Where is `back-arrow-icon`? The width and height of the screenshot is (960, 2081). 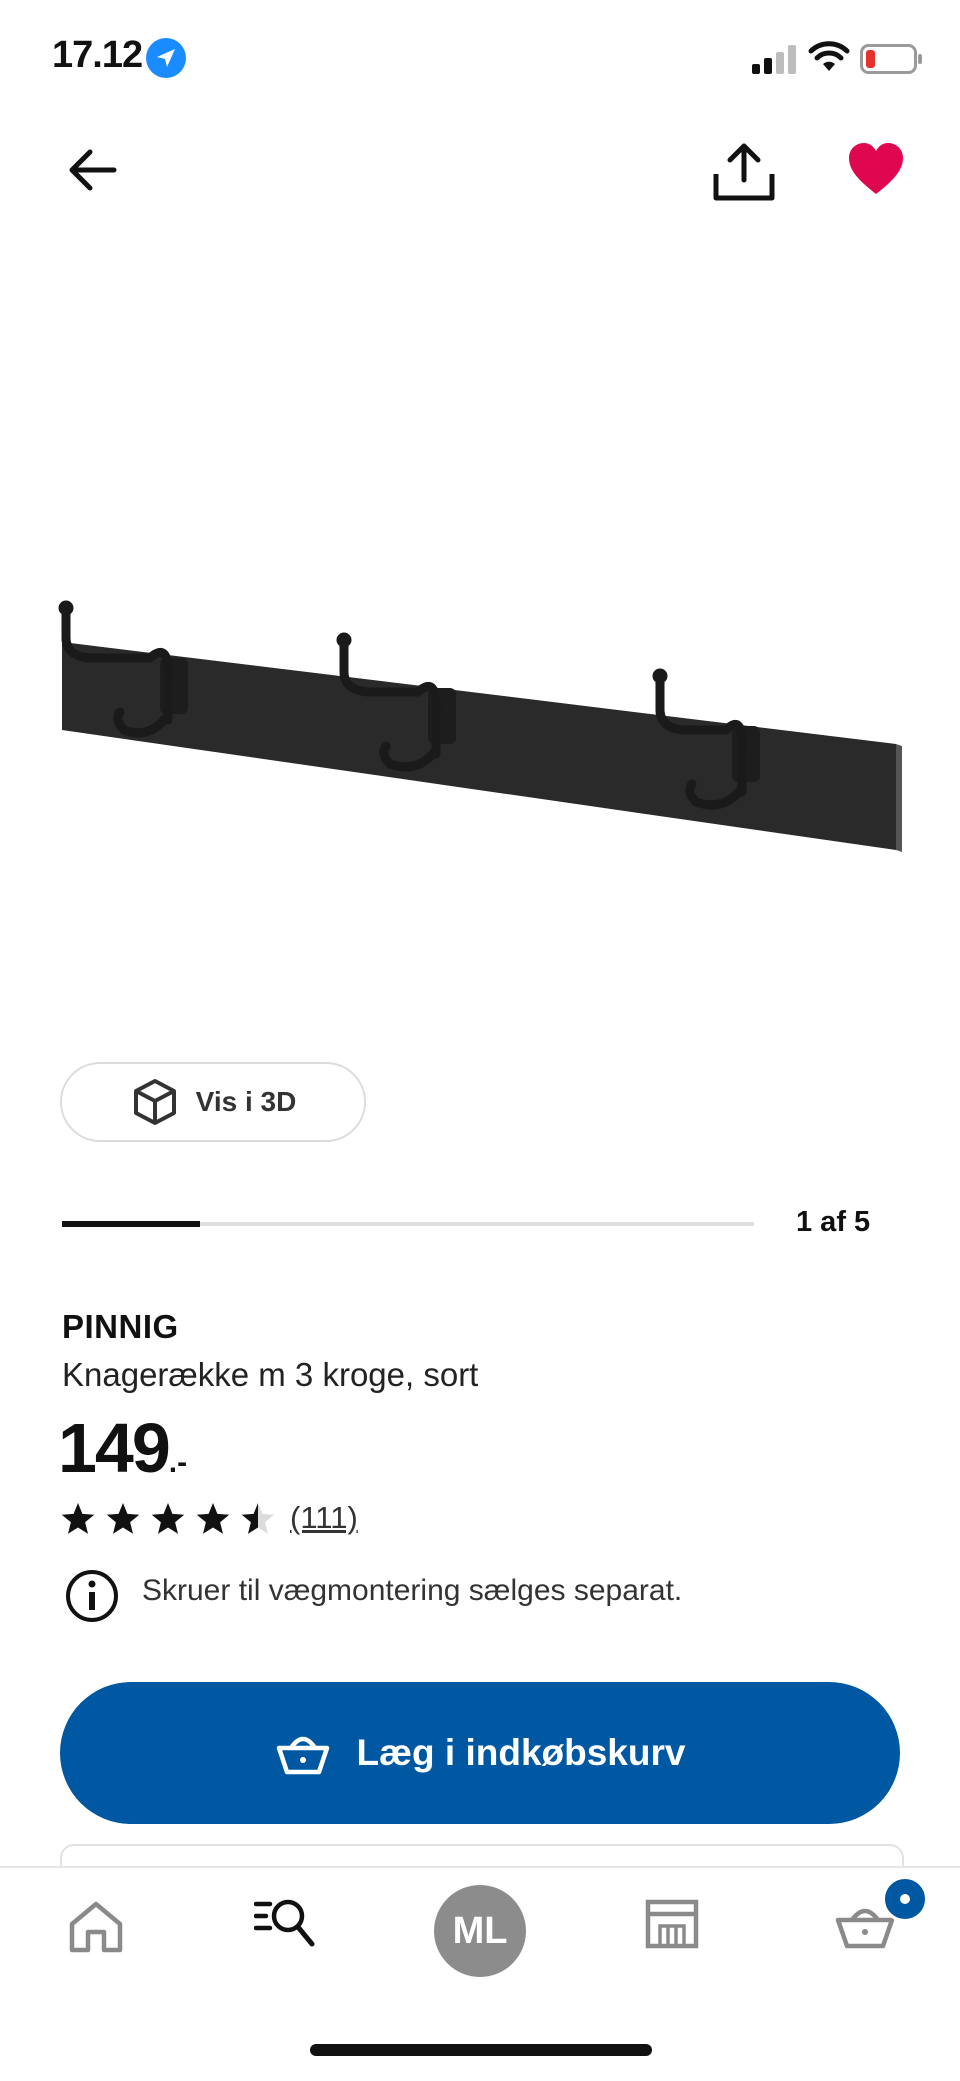
back-arrow-icon is located at coordinates (92, 170).